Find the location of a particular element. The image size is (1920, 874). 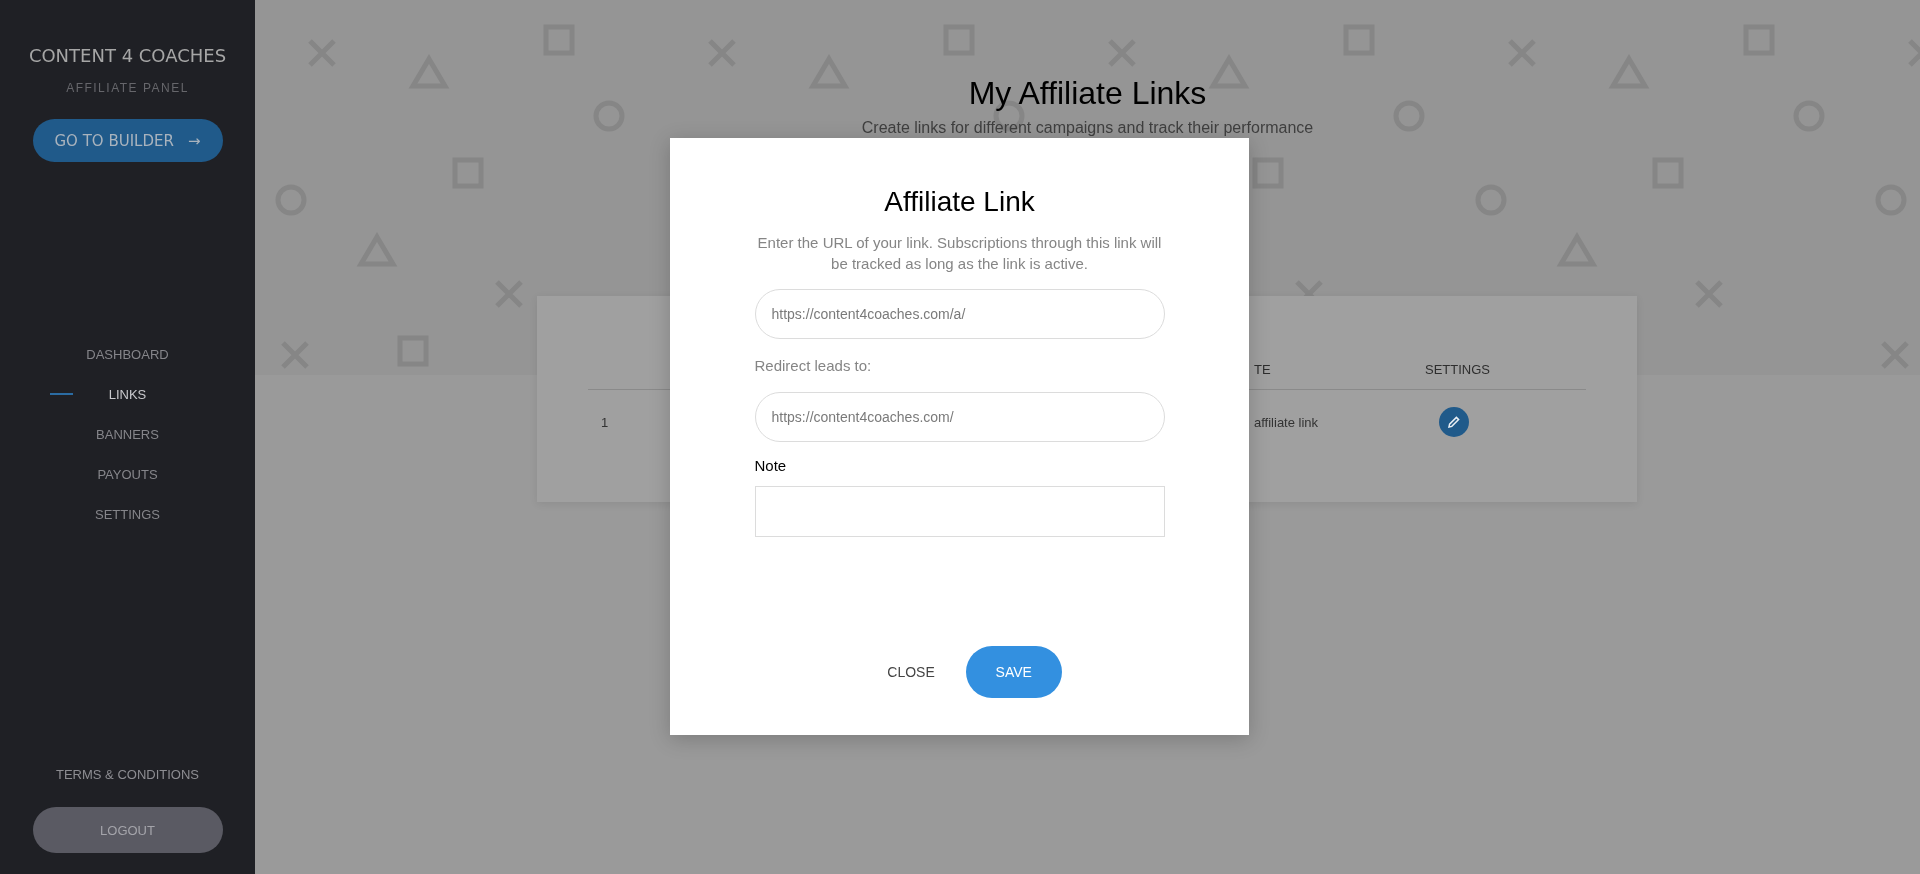

nav-link: PAYOUTS is located at coordinates (127, 474).